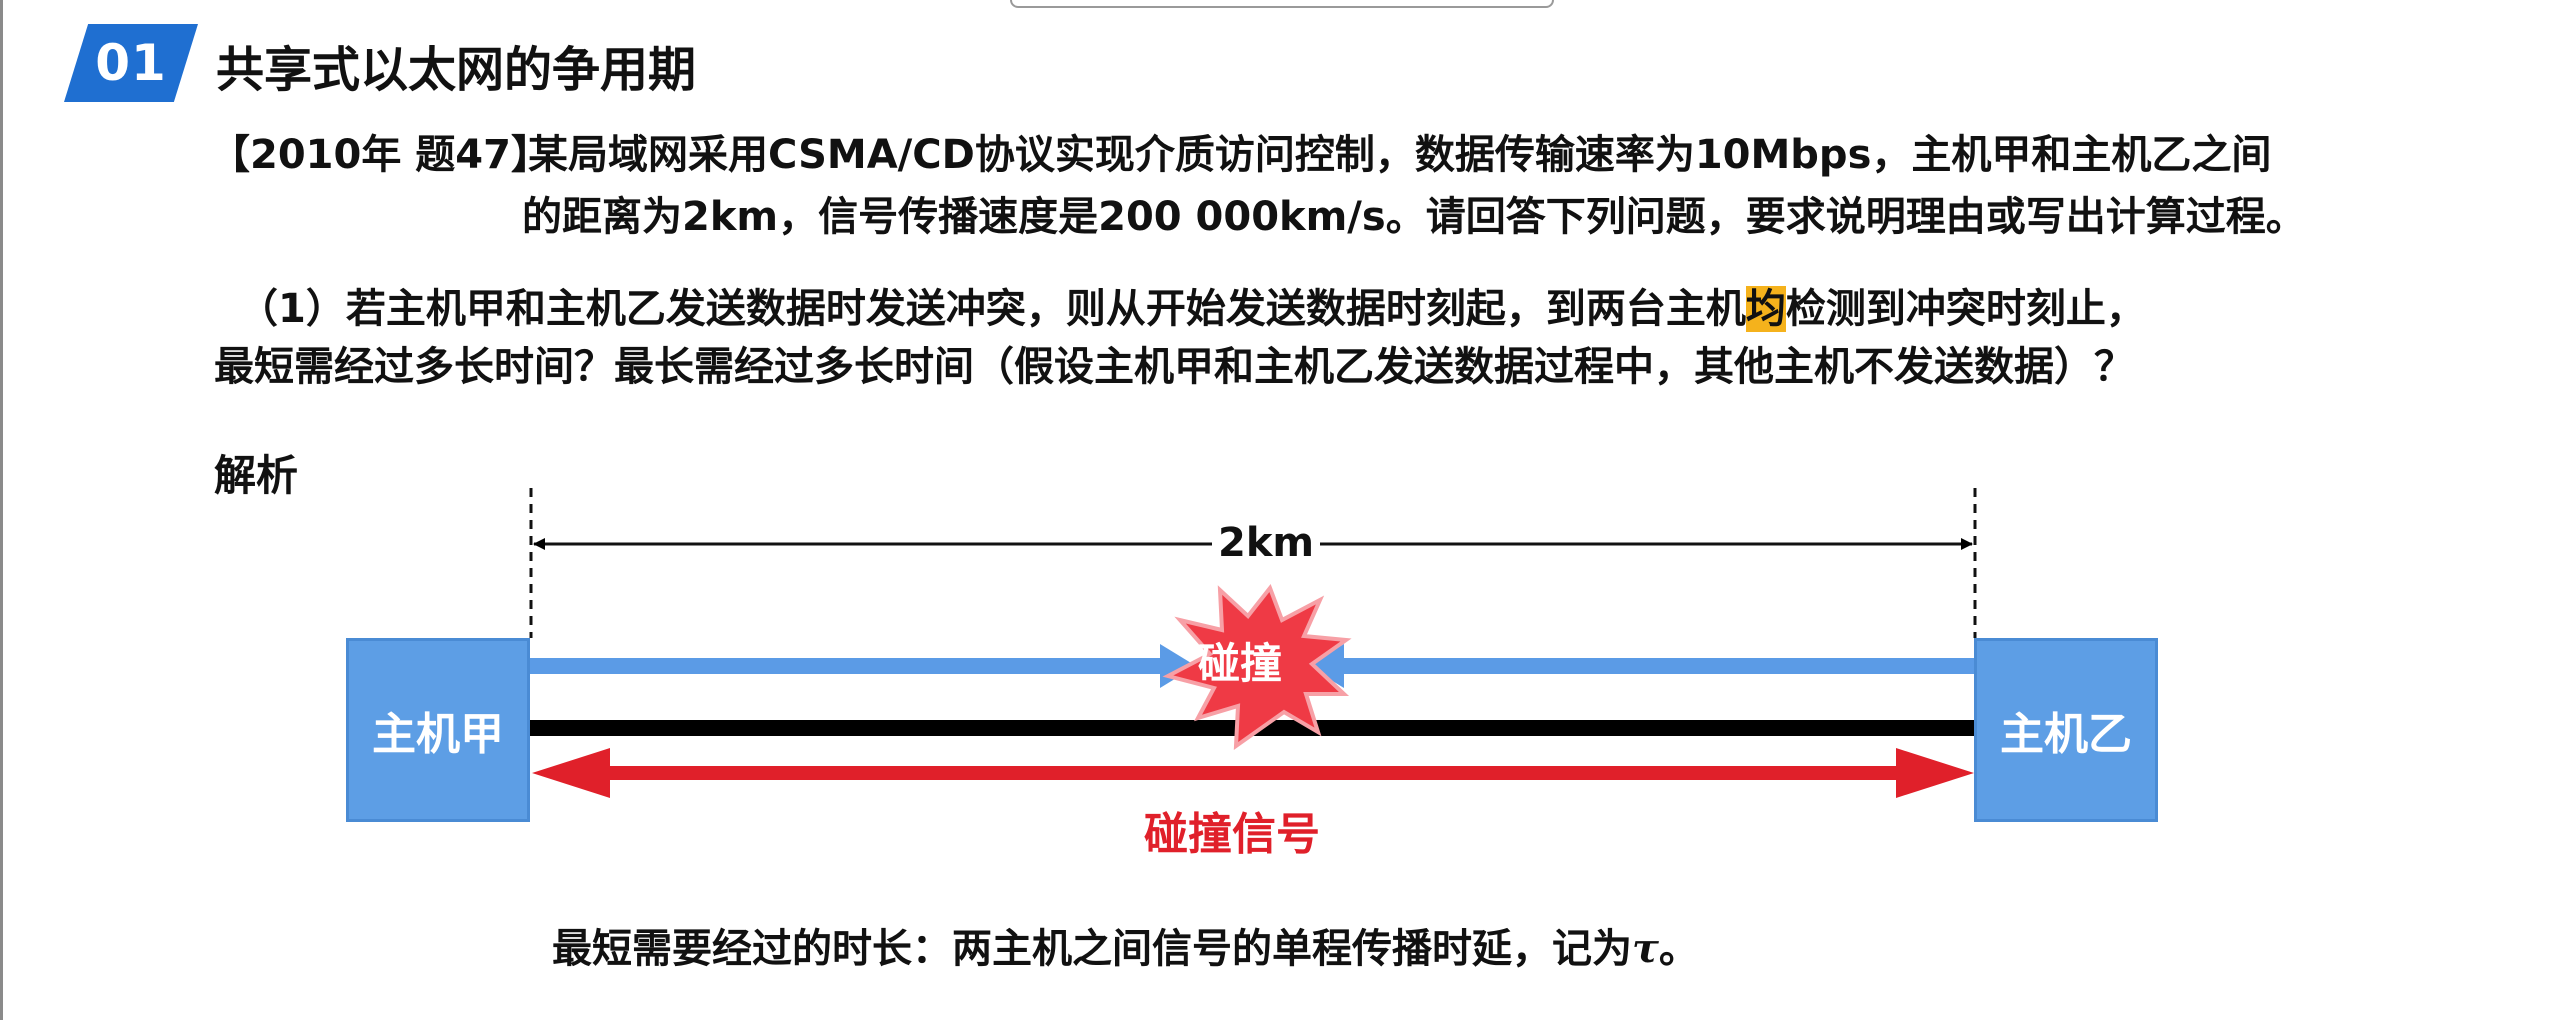  Describe the element at coordinates (1092, 949) in the screenshot. I see `conclusion-text: 最短需要经过的时长：两主机之间信号的单程传播时延，记为` at that location.